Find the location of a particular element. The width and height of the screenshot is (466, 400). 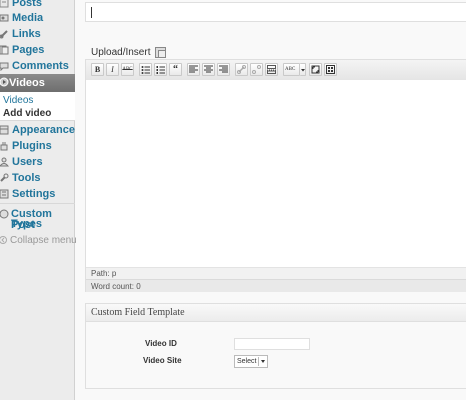

video-site-selected: Select is located at coordinates (247, 361).